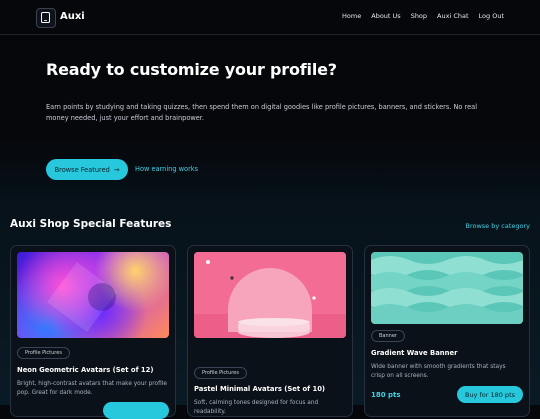  I want to click on brand-name: Auxi, so click(72, 16).